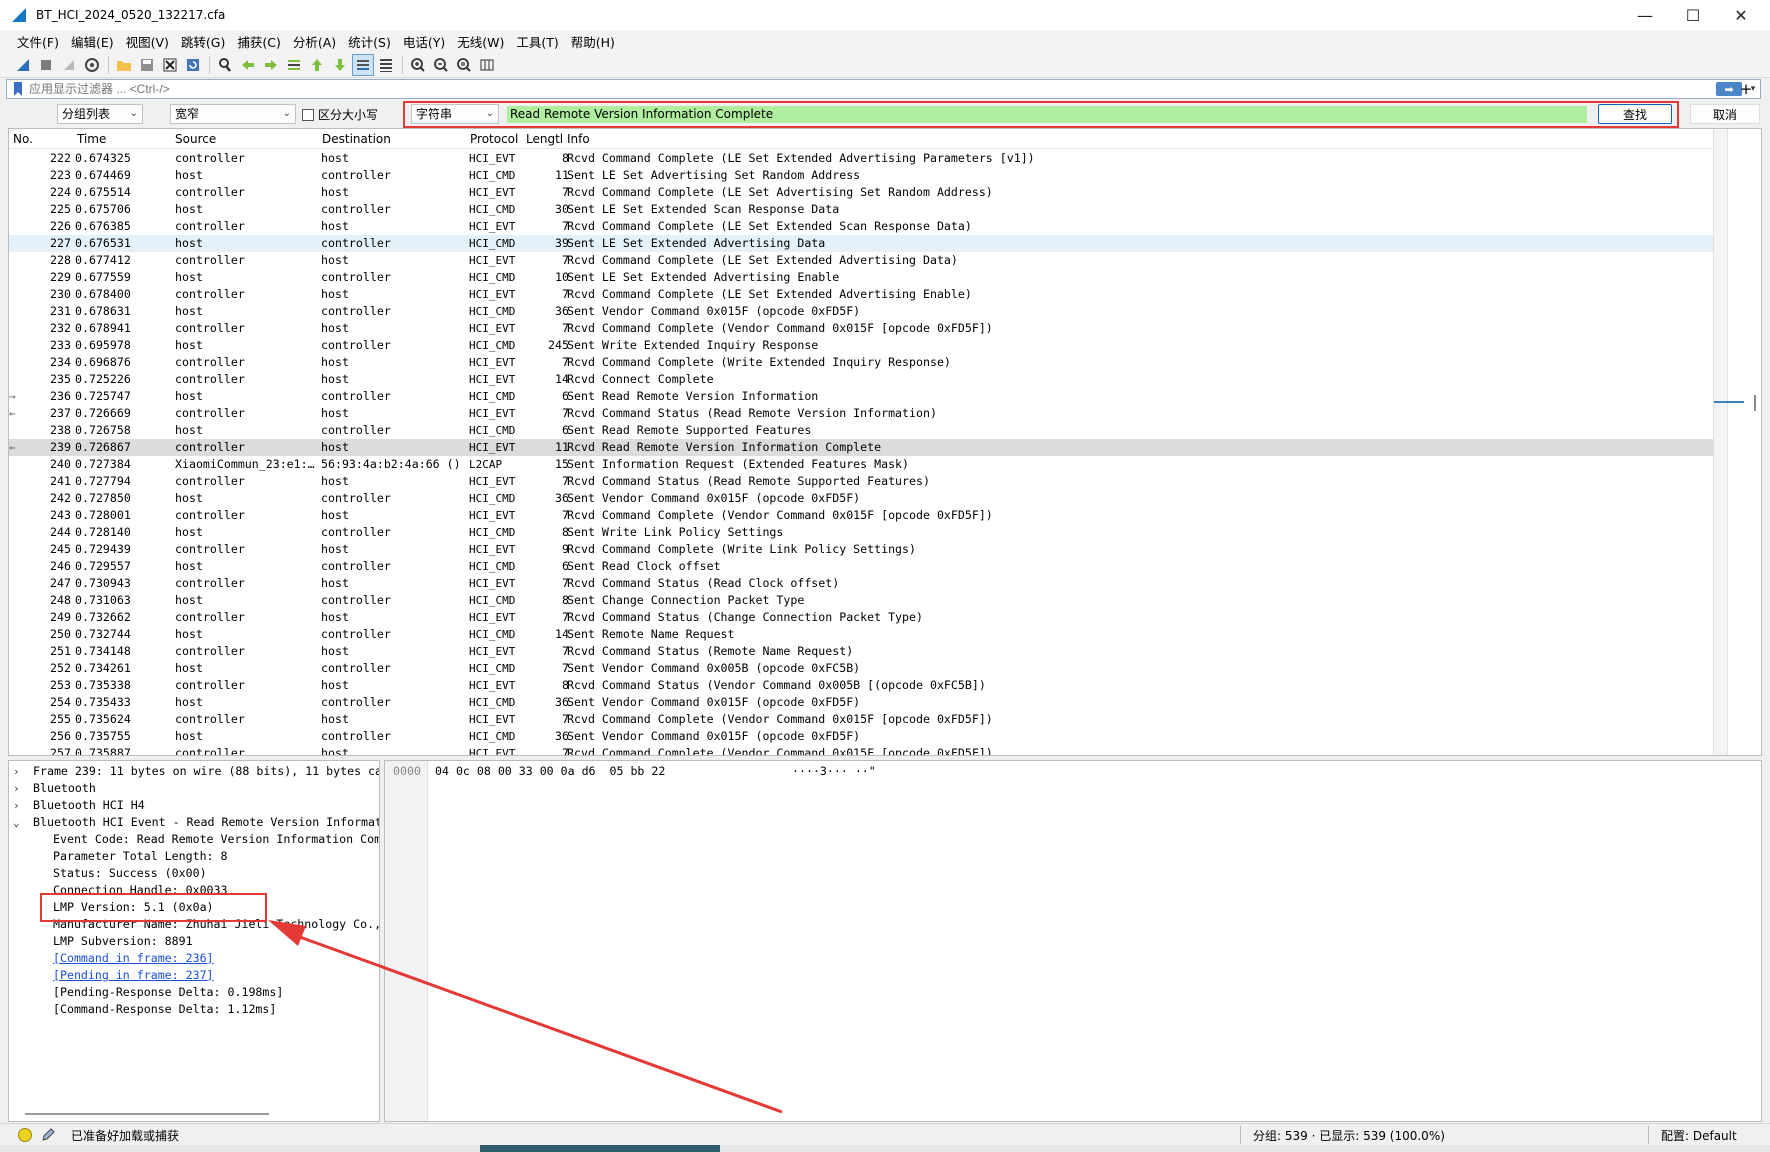 The image size is (1770, 1152). Describe the element at coordinates (19, 788) in the screenshot. I see `chevron-right-icon: ›` at that location.